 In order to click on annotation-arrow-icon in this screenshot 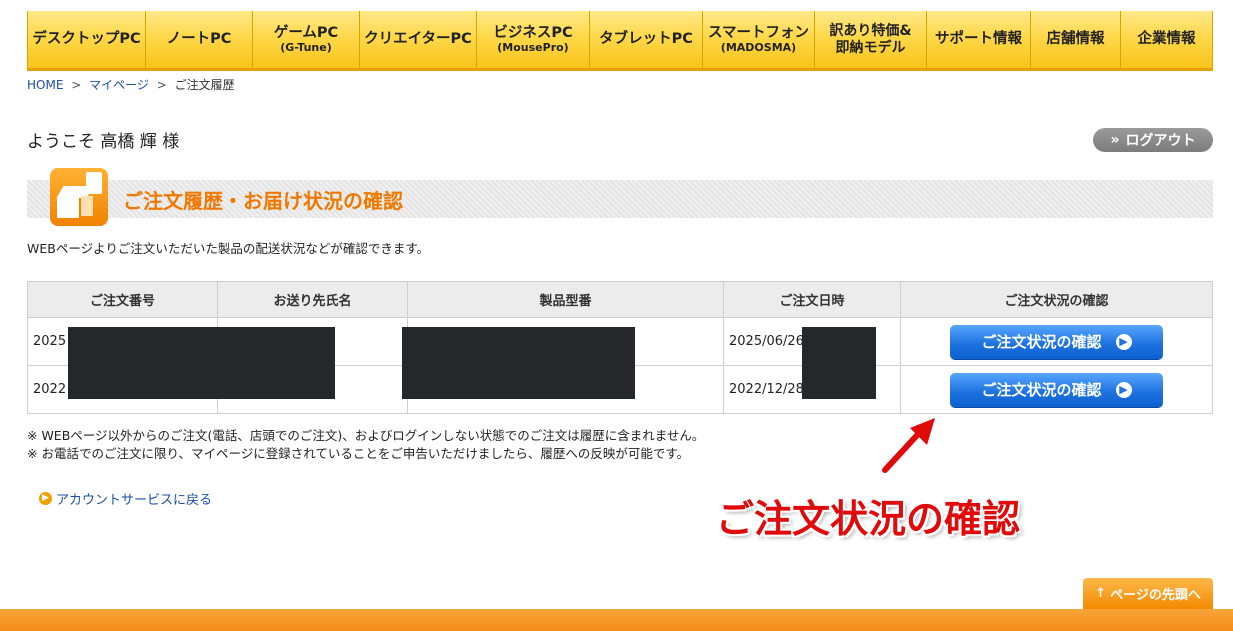, I will do `click(908, 445)`.